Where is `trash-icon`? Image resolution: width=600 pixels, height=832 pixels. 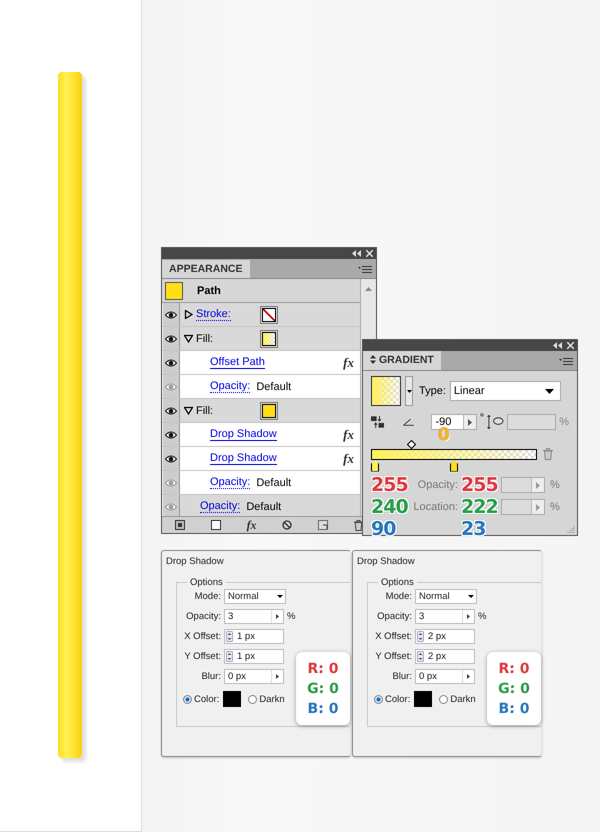
trash-icon is located at coordinates (359, 525).